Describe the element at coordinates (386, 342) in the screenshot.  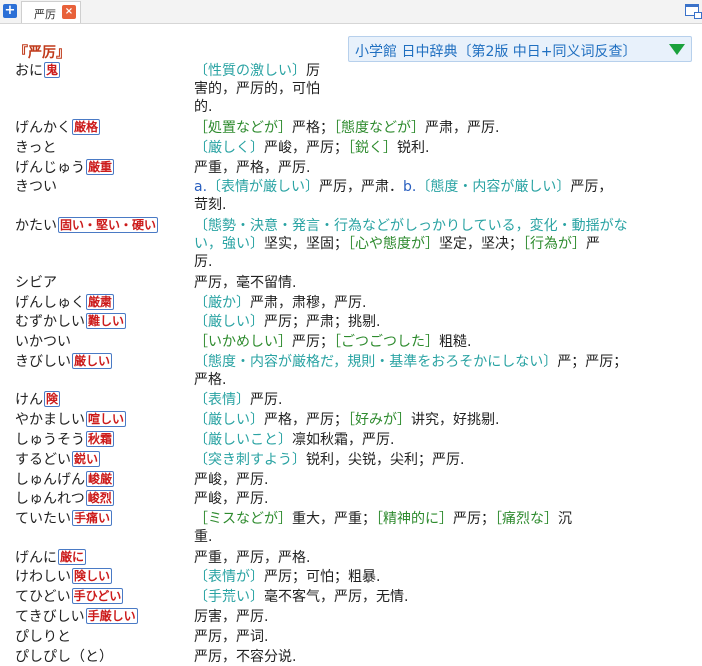
I see `context-label: ［ごつごつした］` at that location.